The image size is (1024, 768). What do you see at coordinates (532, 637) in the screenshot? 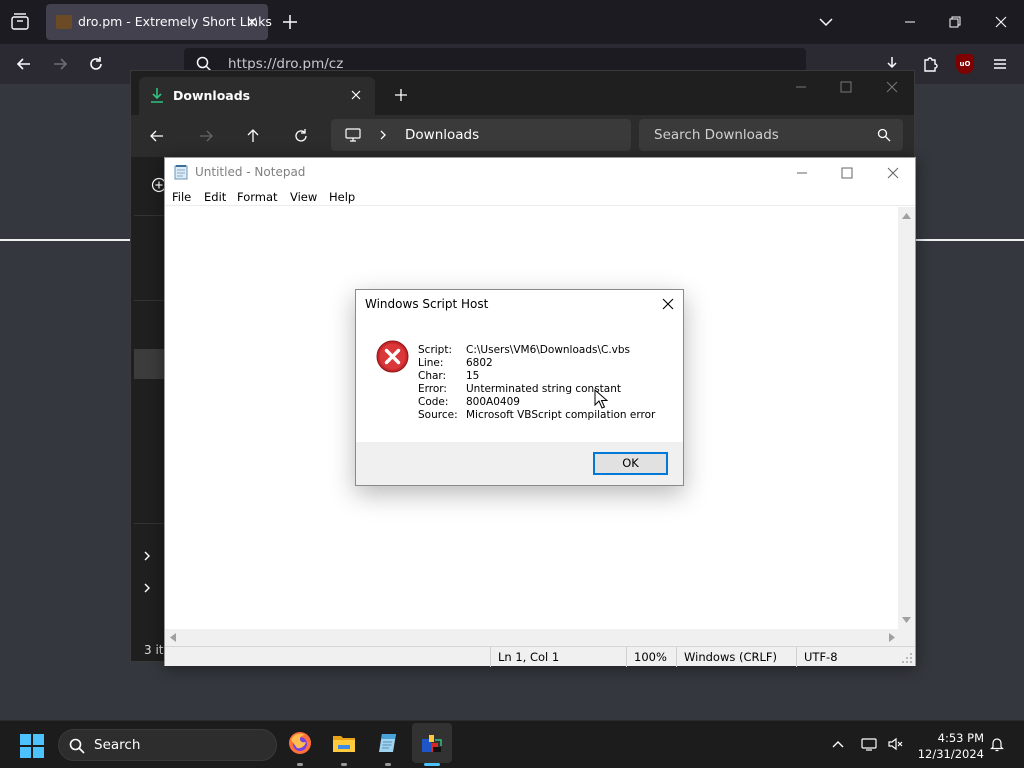
I see `horizontal-scrollbar` at bounding box center [532, 637].